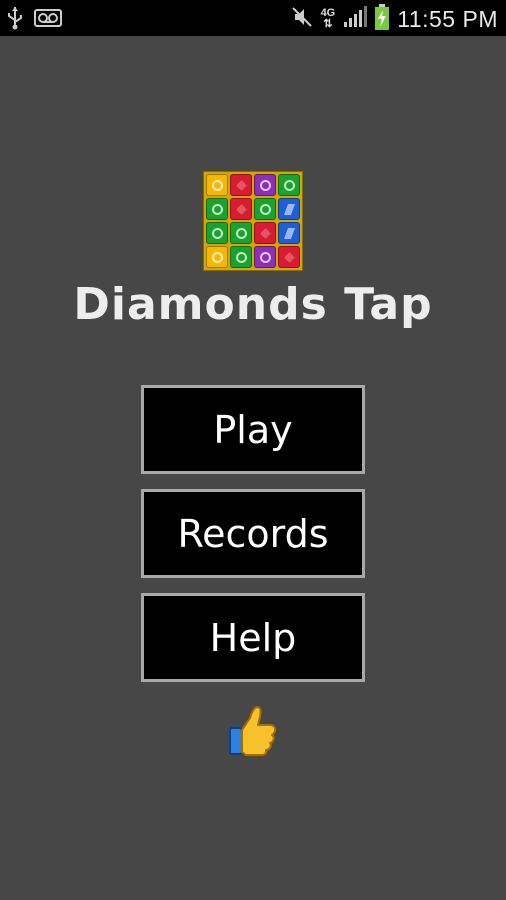 The height and width of the screenshot is (900, 506). Describe the element at coordinates (253, 533) in the screenshot. I see `records-button: Records` at that location.